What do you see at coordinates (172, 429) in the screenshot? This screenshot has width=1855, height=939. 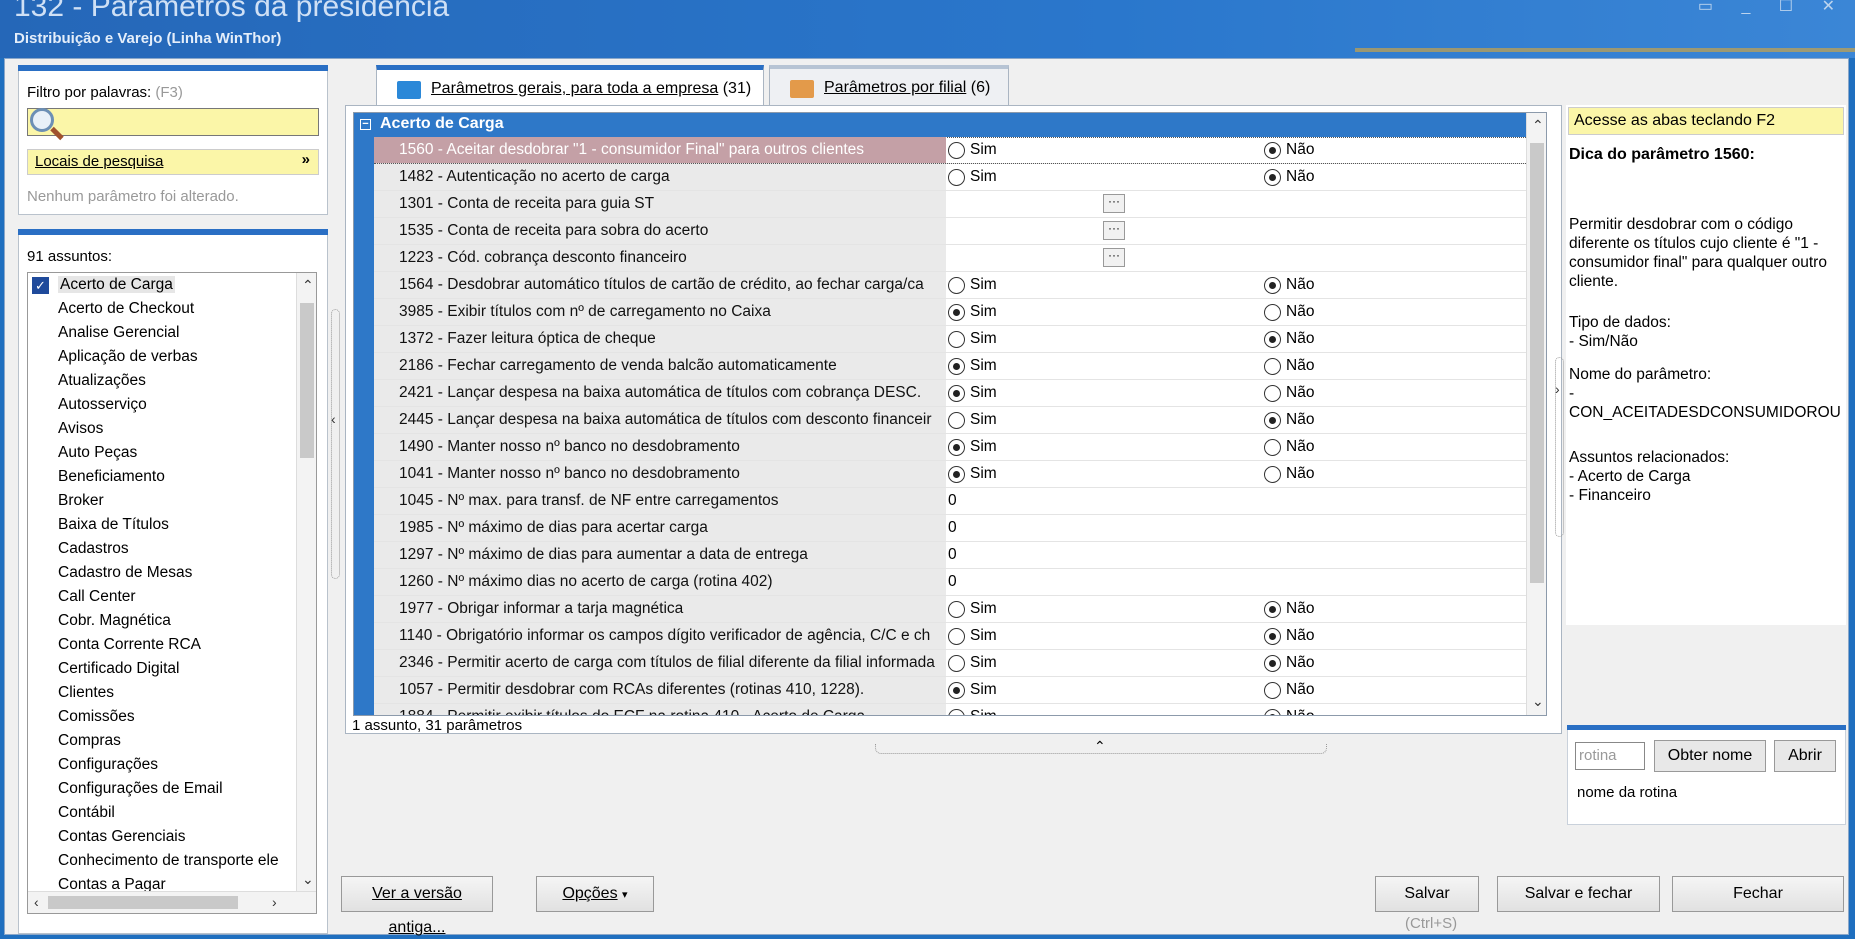 I see `list-item: Avisos` at bounding box center [172, 429].